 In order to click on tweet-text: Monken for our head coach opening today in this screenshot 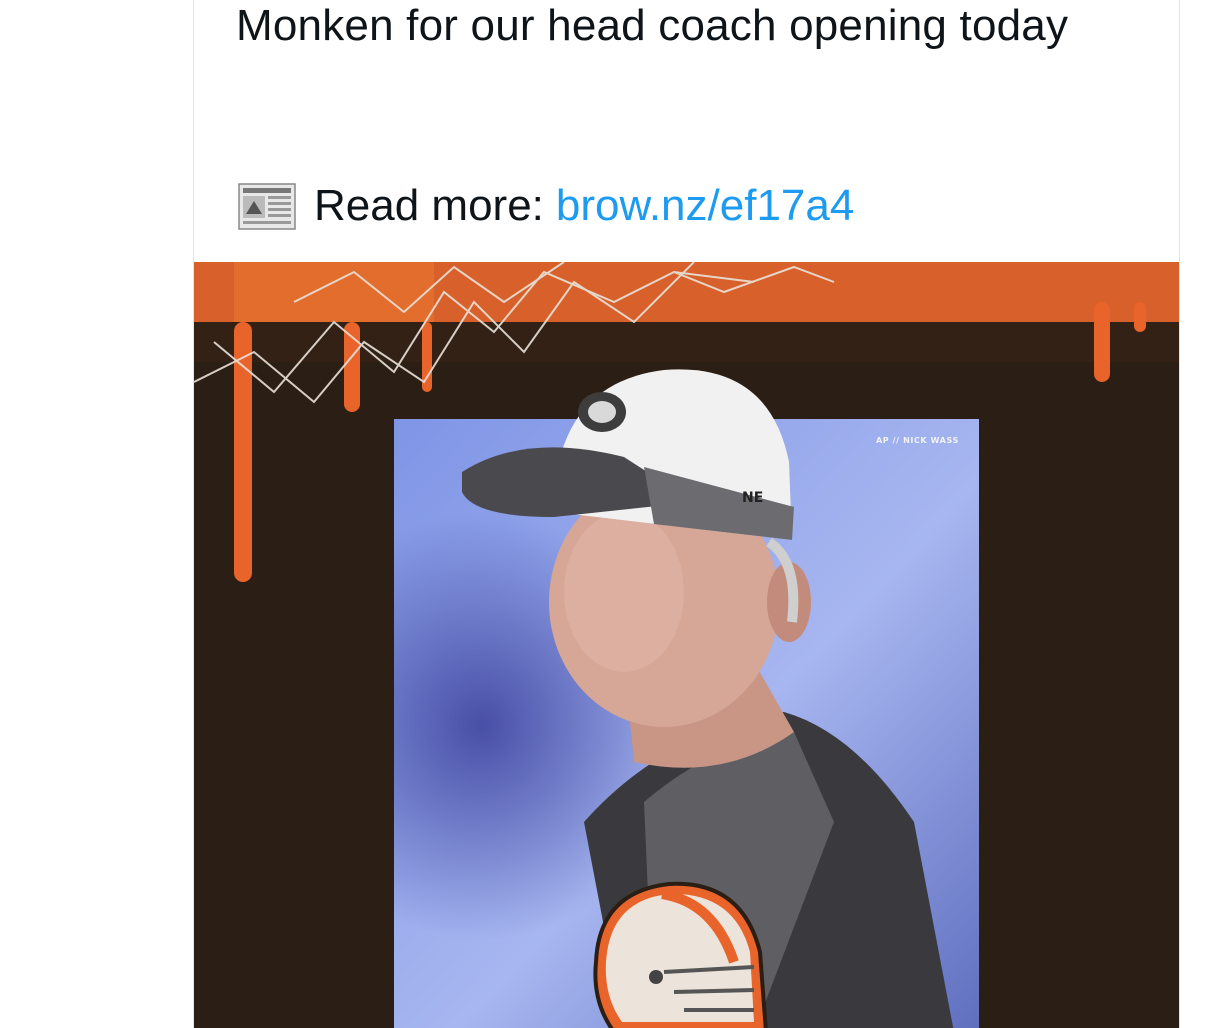, I will do `click(652, 25)`.